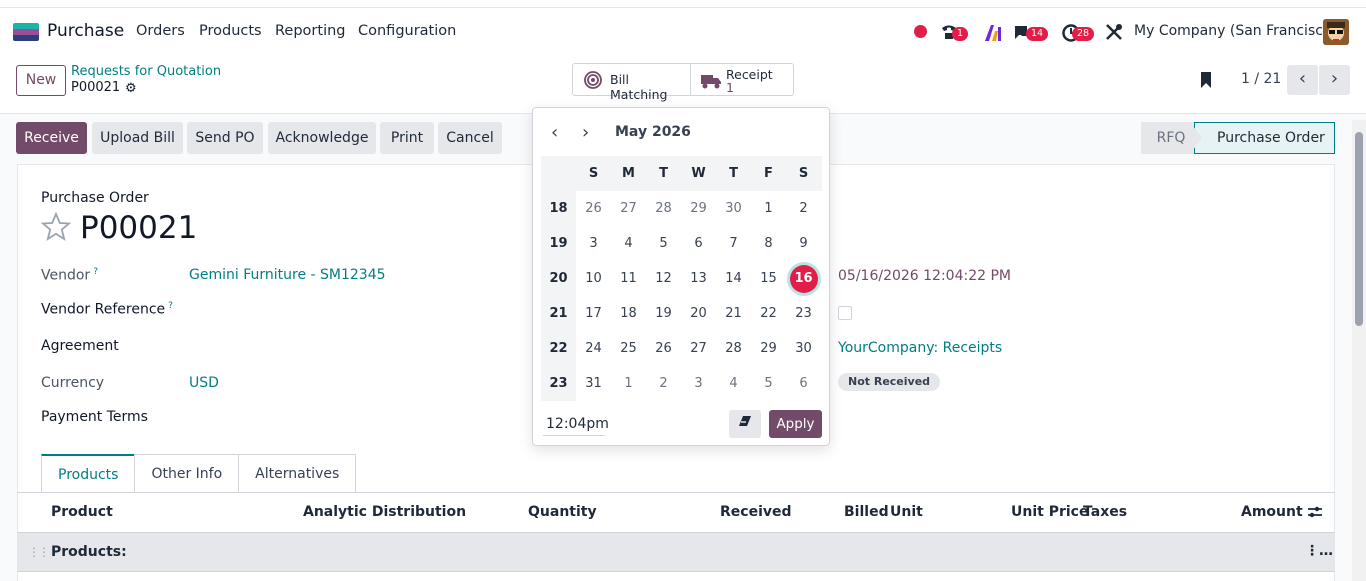 This screenshot has height=581, width=1366. I want to click on col-unit: Unit, so click(906, 512).